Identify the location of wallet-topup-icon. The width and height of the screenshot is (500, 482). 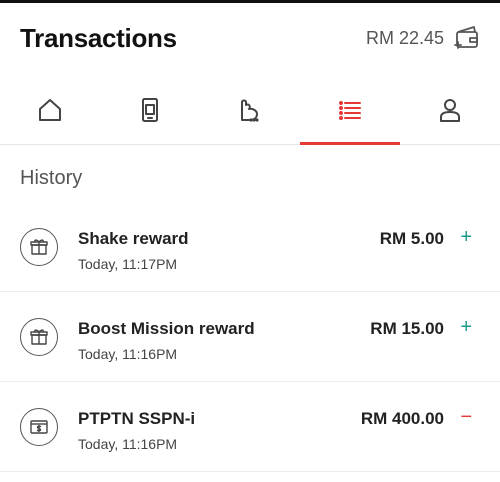
(467, 38).